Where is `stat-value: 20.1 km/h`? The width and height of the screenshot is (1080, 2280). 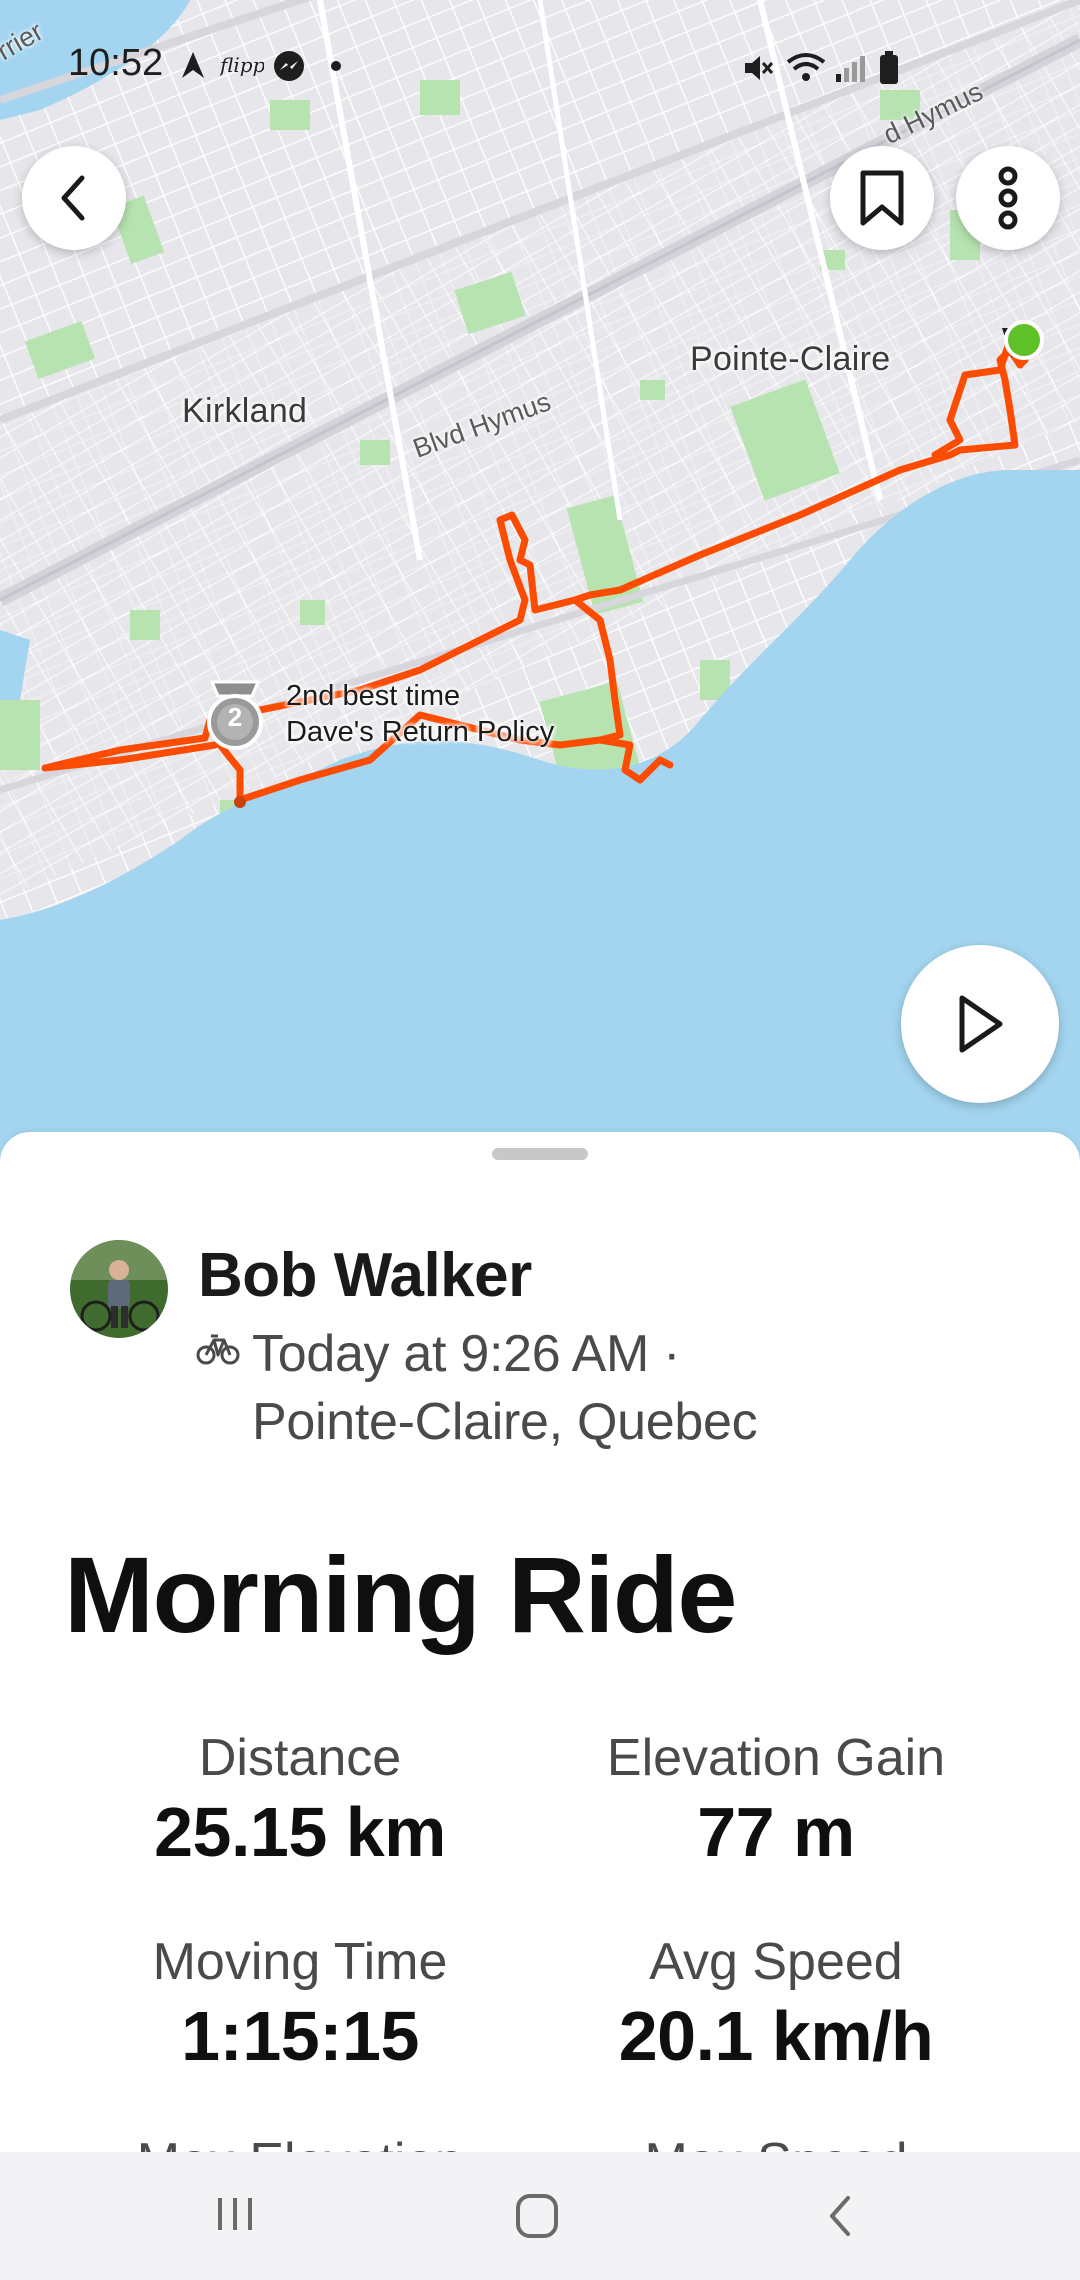 stat-value: 20.1 km/h is located at coordinates (776, 2036).